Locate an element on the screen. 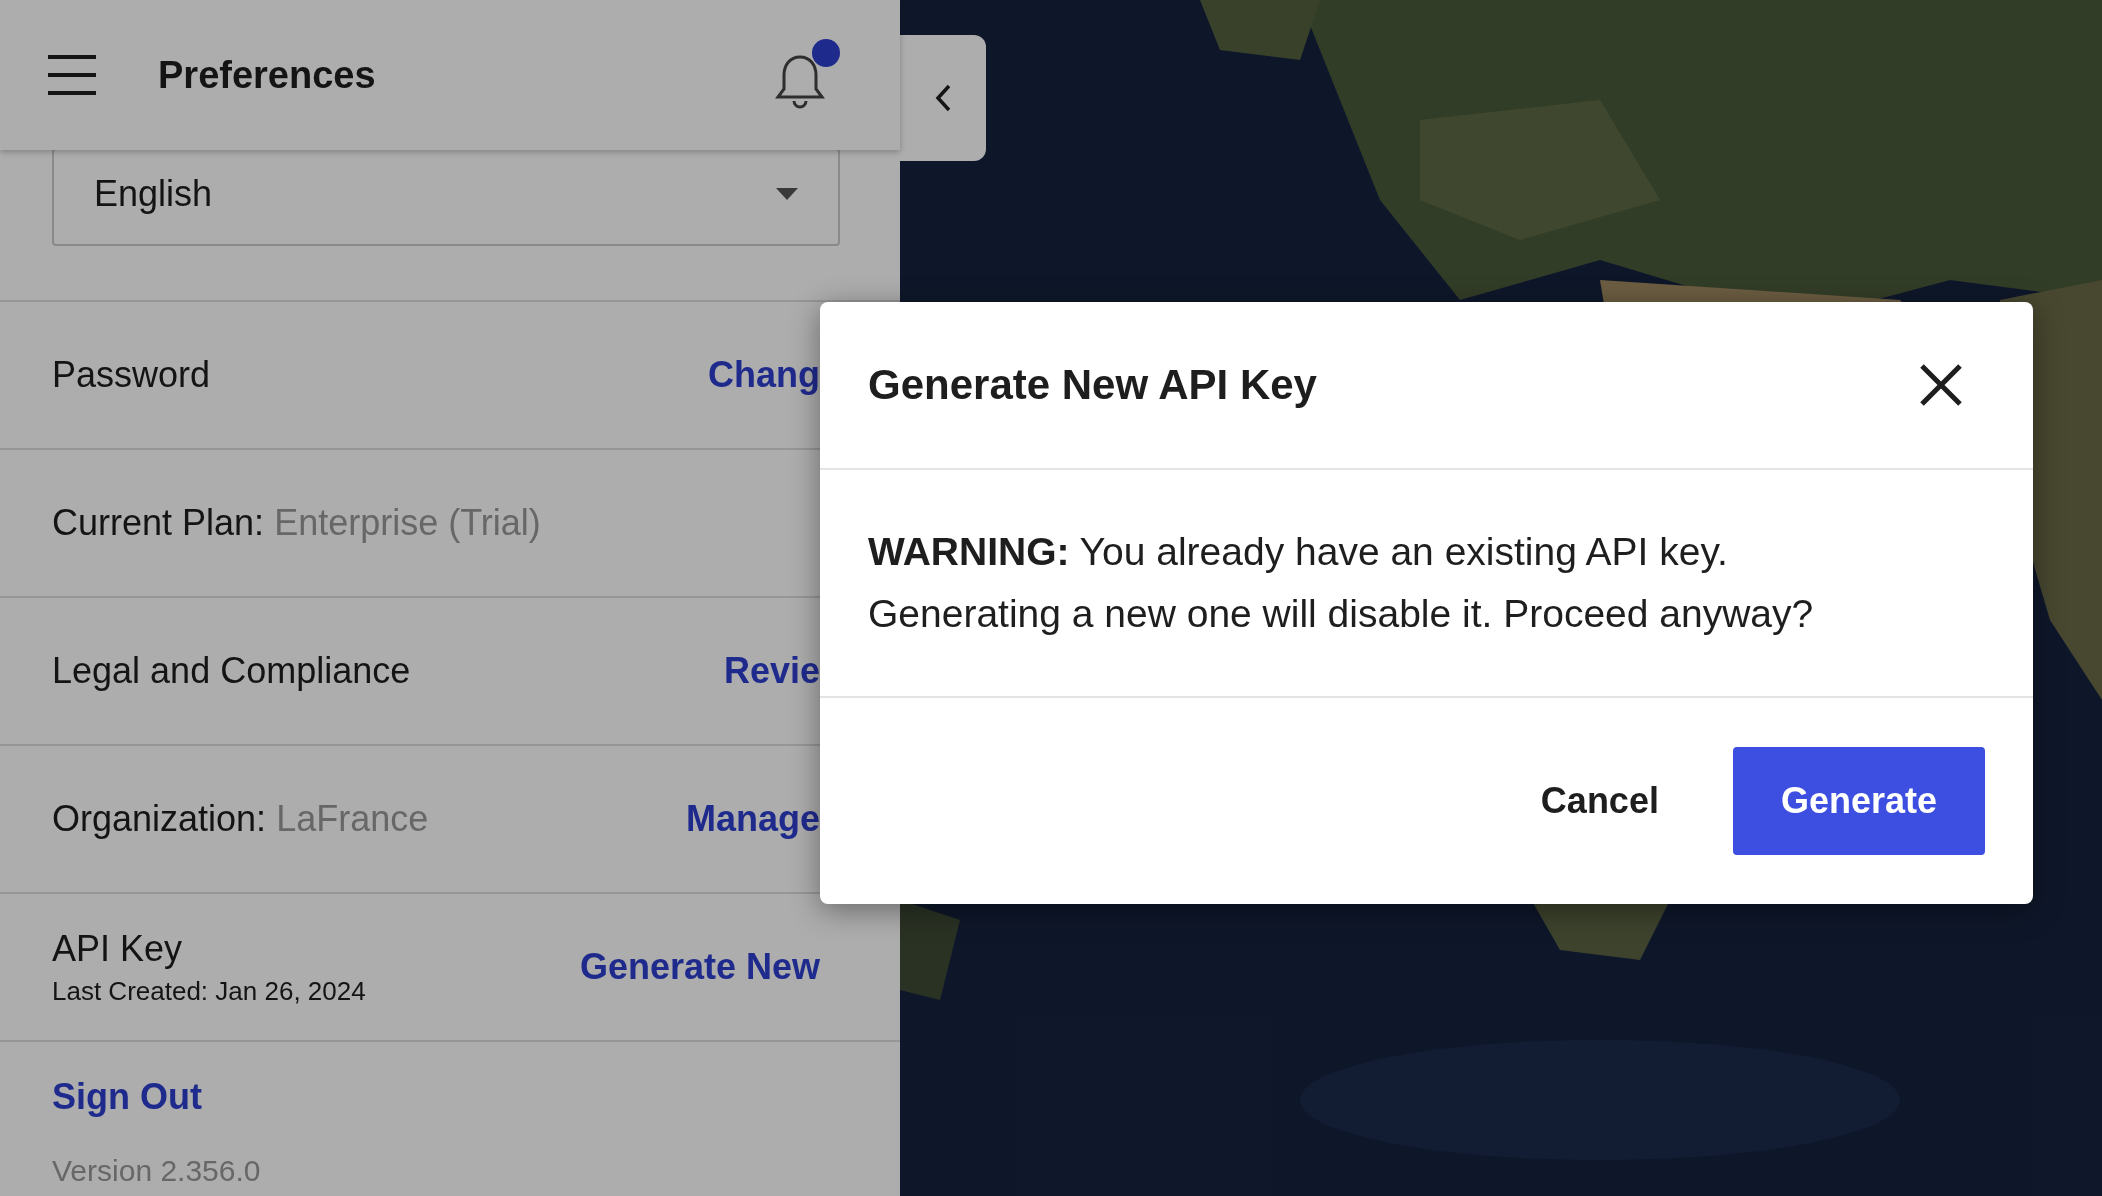  select-value: English is located at coordinates (153, 194).